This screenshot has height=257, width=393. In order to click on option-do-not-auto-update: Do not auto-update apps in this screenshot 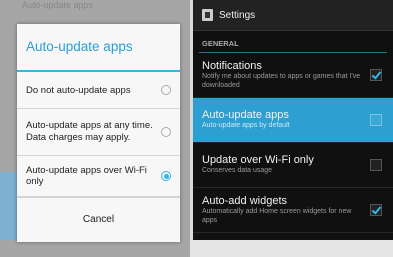, I will do `click(98, 90)`.